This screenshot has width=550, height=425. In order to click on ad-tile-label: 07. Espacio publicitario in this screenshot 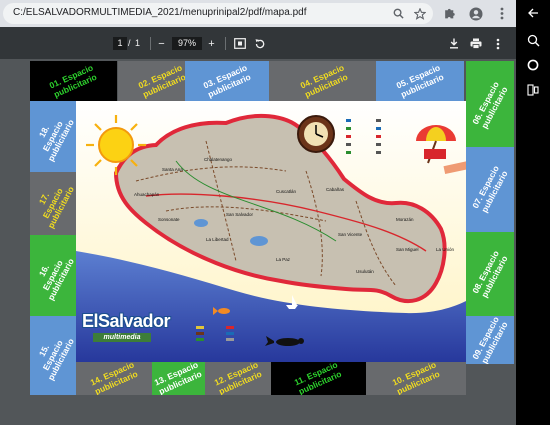, I will do `click(489, 188)`.